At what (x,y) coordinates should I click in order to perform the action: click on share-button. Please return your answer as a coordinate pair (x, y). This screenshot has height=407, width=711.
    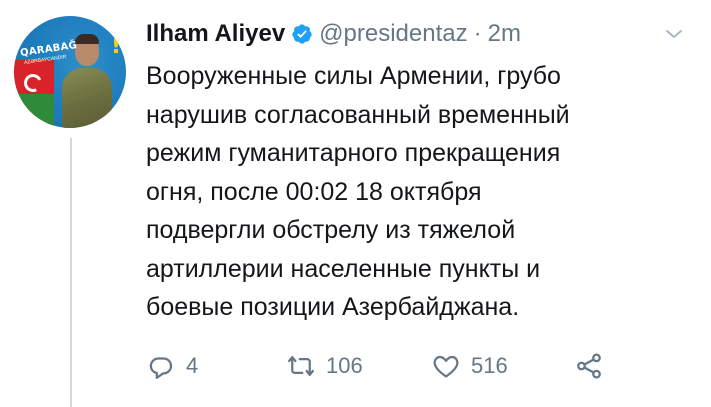
    Looking at the image, I should click on (589, 366).